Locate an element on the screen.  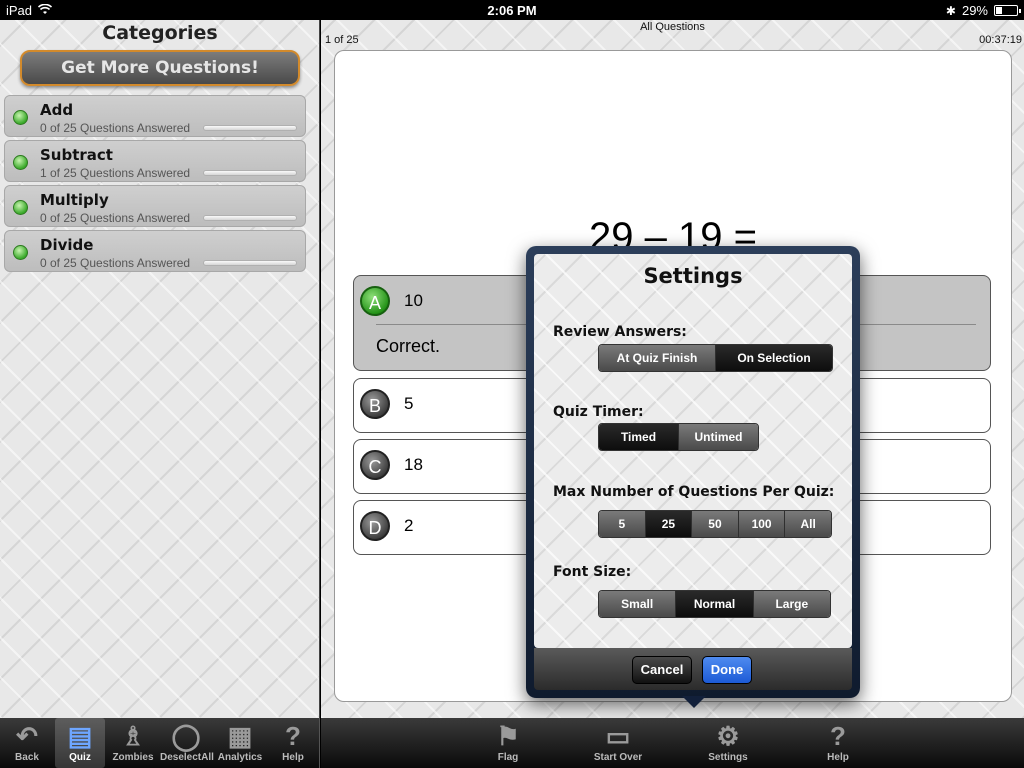
review-answers-label: Review Answers: is located at coordinates (620, 332).